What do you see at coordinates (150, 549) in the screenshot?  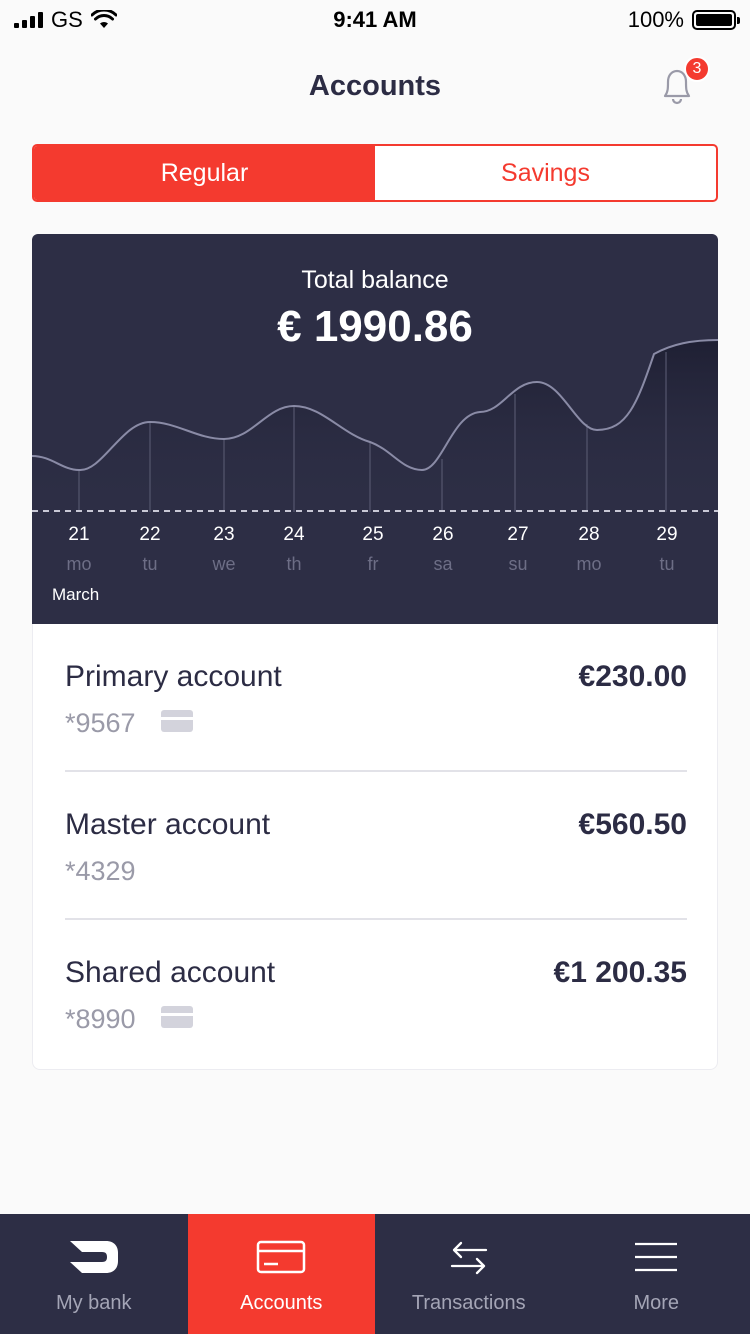 I see `day-item: 22 tu` at bounding box center [150, 549].